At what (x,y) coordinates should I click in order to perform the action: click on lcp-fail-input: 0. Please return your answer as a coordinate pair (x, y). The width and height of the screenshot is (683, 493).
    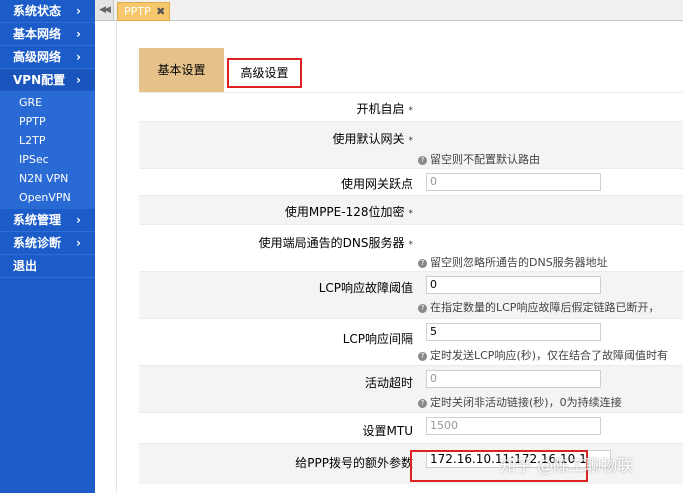
    Looking at the image, I should click on (513, 285).